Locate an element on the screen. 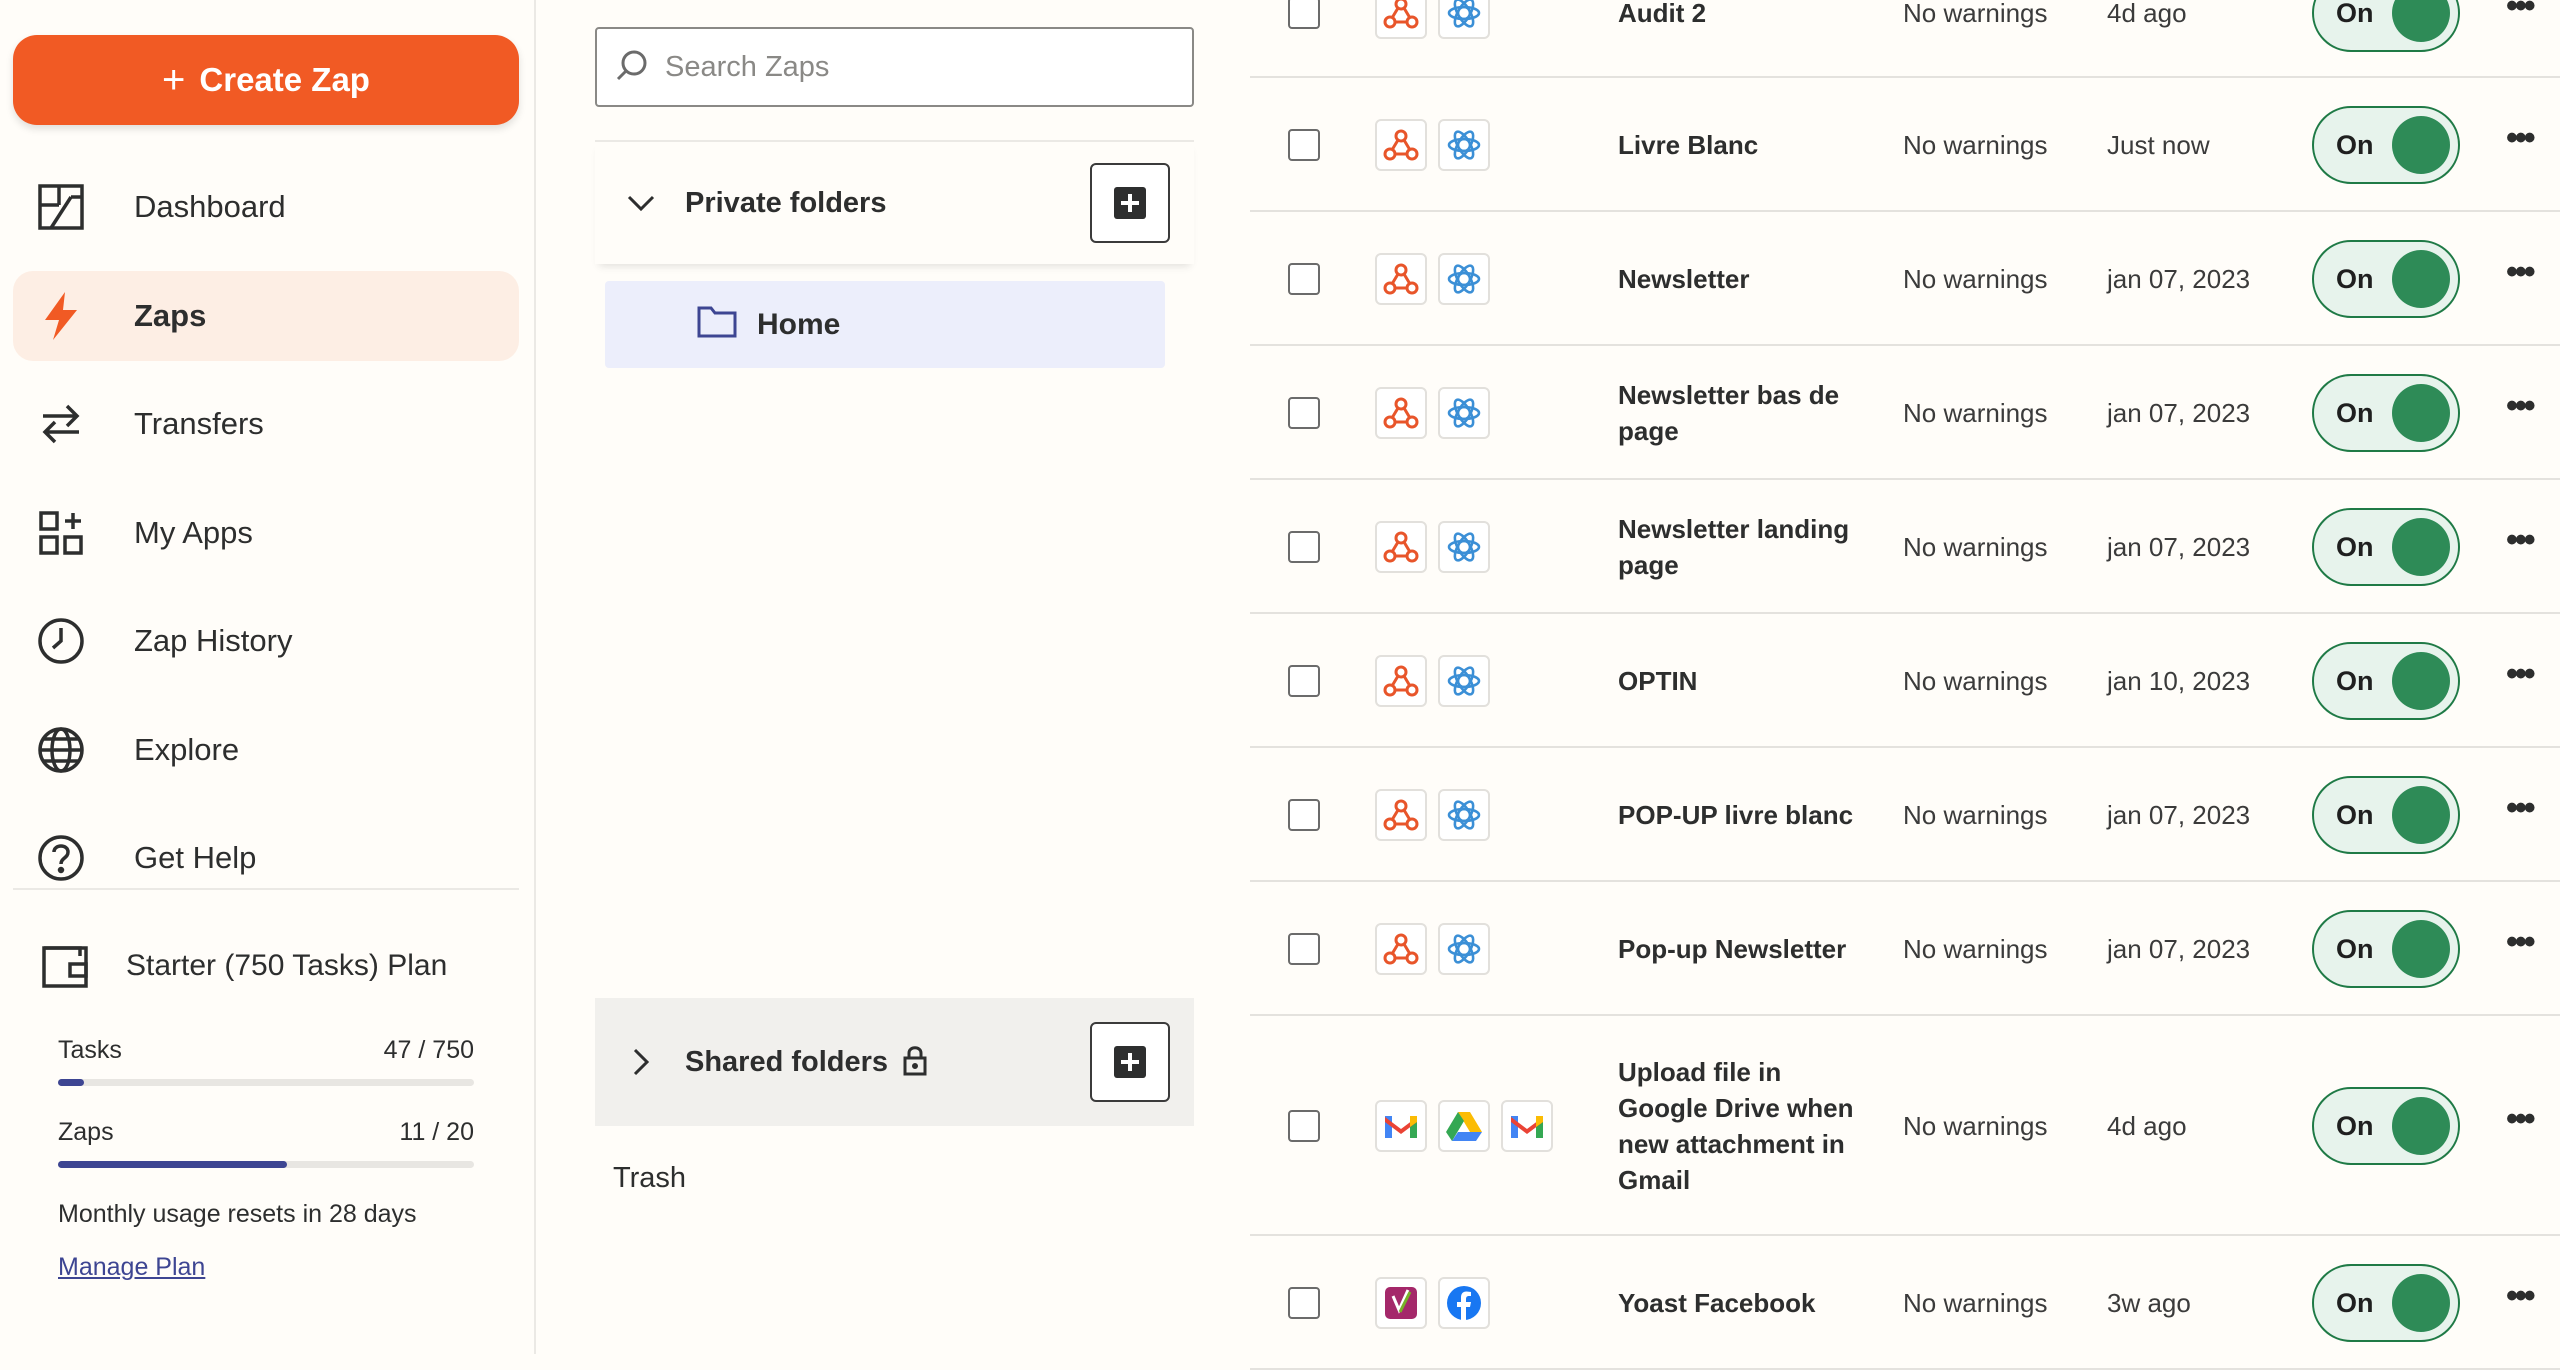 This screenshot has height=1370, width=2560. zaps-value: 11 / 20 is located at coordinates (436, 1132).